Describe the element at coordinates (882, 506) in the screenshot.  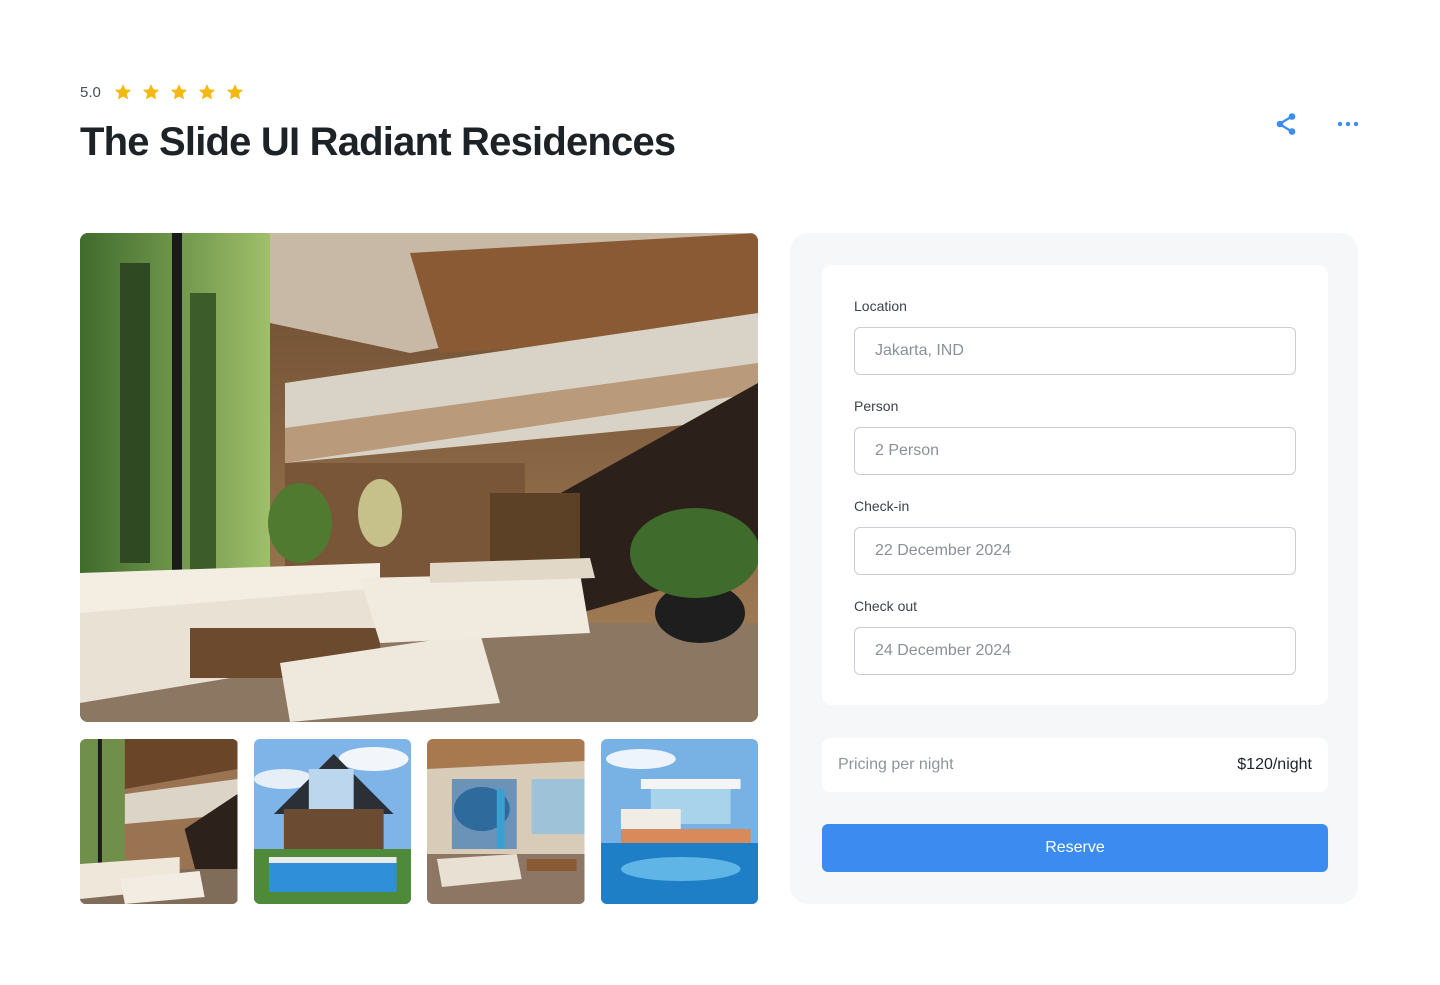
I see `checkin-label: Check-in` at that location.